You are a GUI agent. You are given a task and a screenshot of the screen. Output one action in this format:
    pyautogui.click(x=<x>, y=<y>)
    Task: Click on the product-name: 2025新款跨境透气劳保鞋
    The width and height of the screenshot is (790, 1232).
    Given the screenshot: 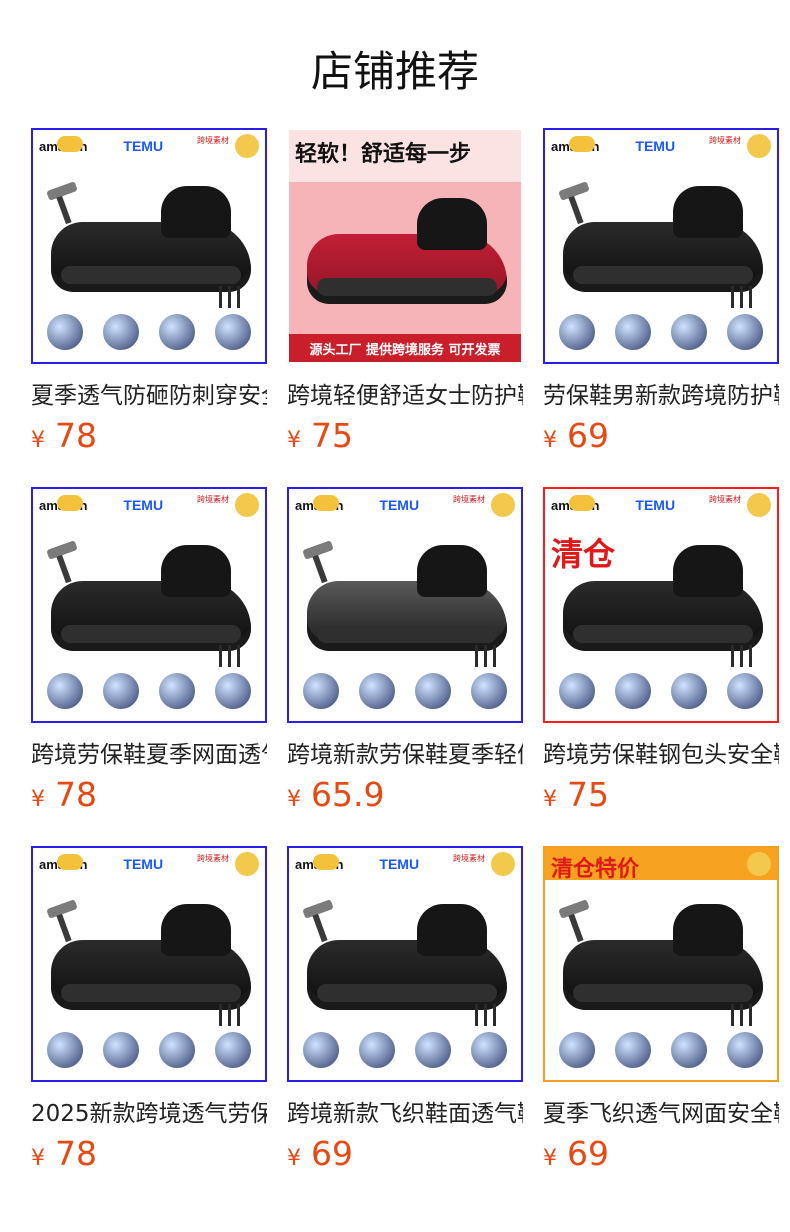 What is the action you would take?
    pyautogui.click(x=149, y=1111)
    